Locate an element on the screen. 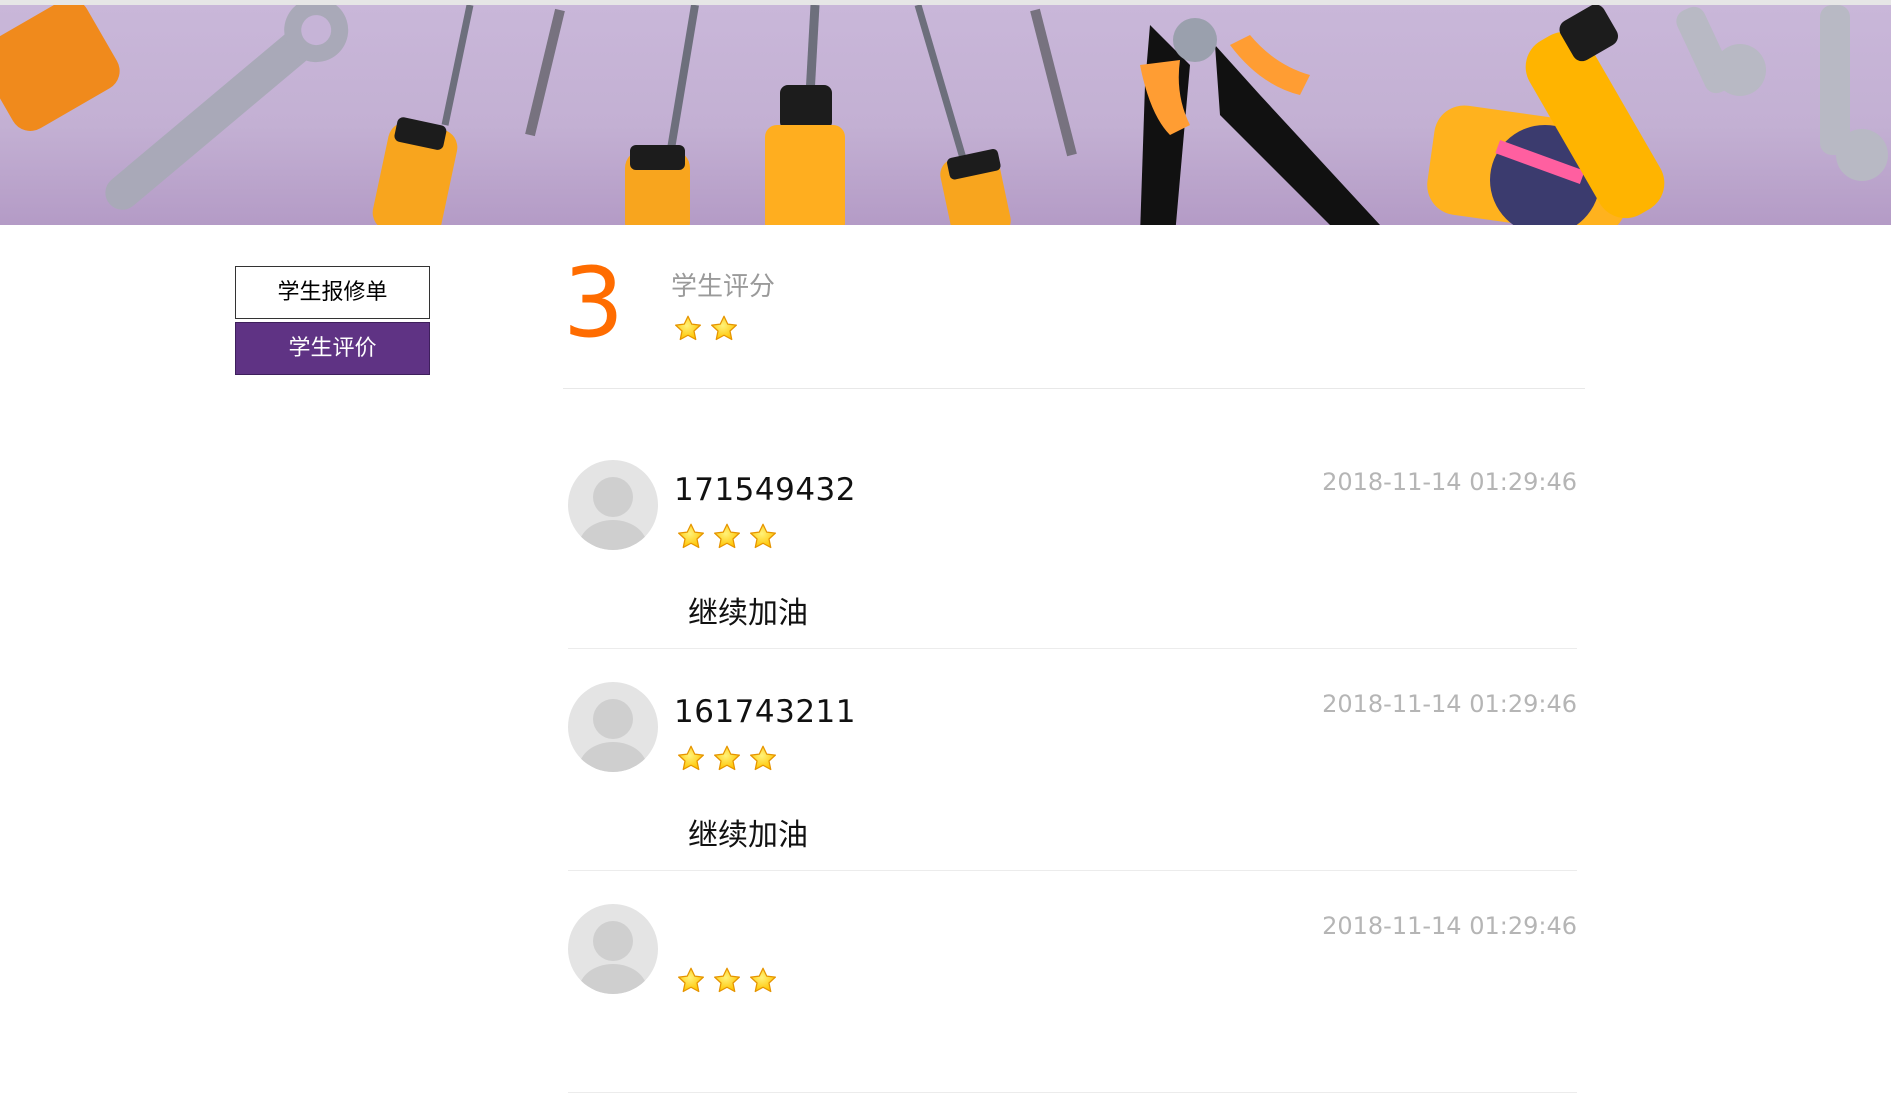 The height and width of the screenshot is (1093, 1891). sidebar-item-repair-orders: 学生报修单 is located at coordinates (332, 292).